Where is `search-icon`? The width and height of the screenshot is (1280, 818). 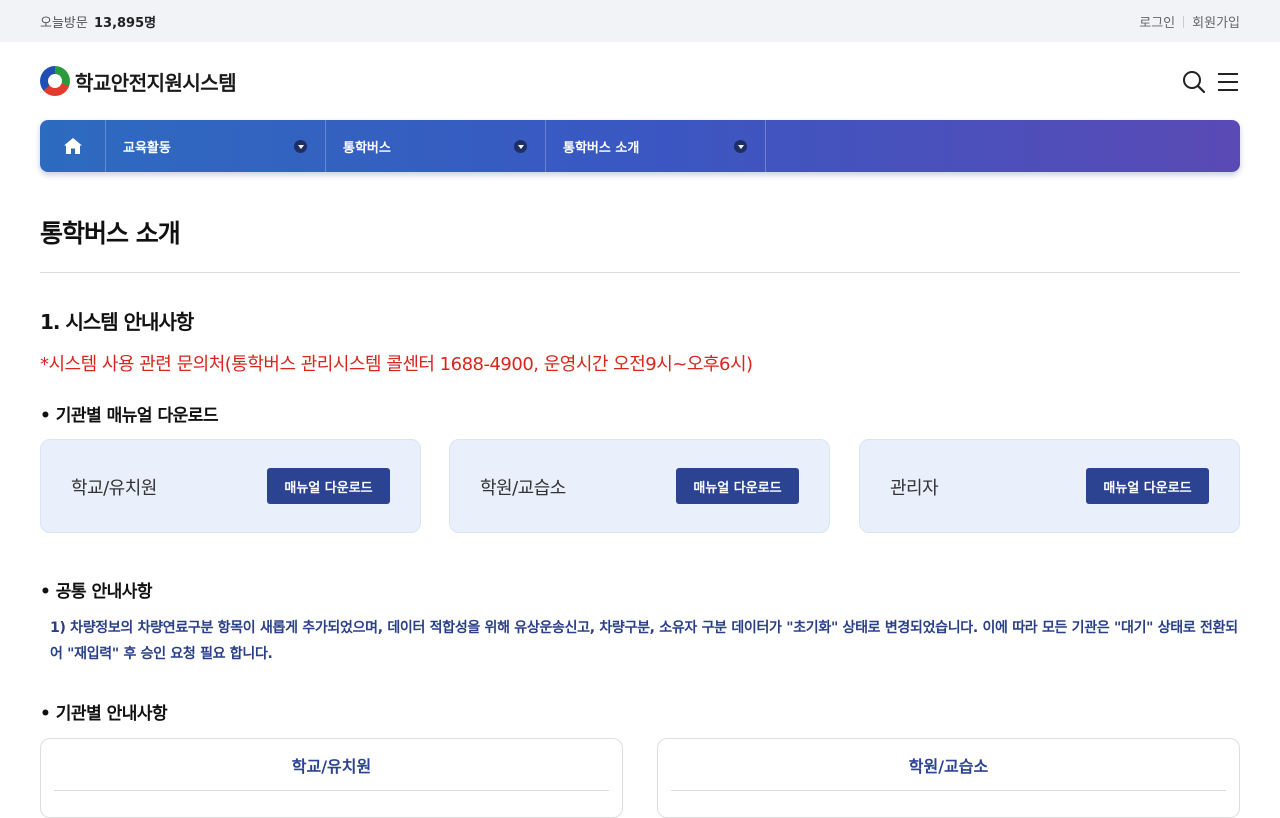
search-icon is located at coordinates (1194, 82).